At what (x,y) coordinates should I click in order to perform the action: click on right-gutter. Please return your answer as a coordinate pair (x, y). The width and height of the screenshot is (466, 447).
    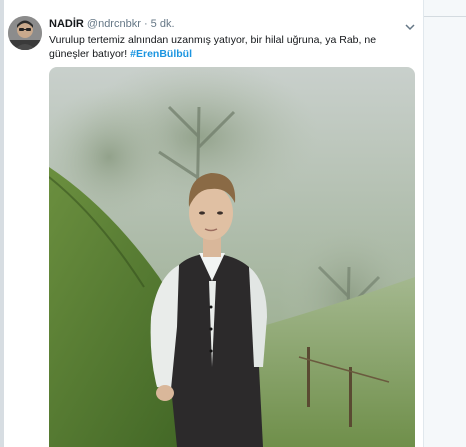
    Looking at the image, I should click on (445, 223).